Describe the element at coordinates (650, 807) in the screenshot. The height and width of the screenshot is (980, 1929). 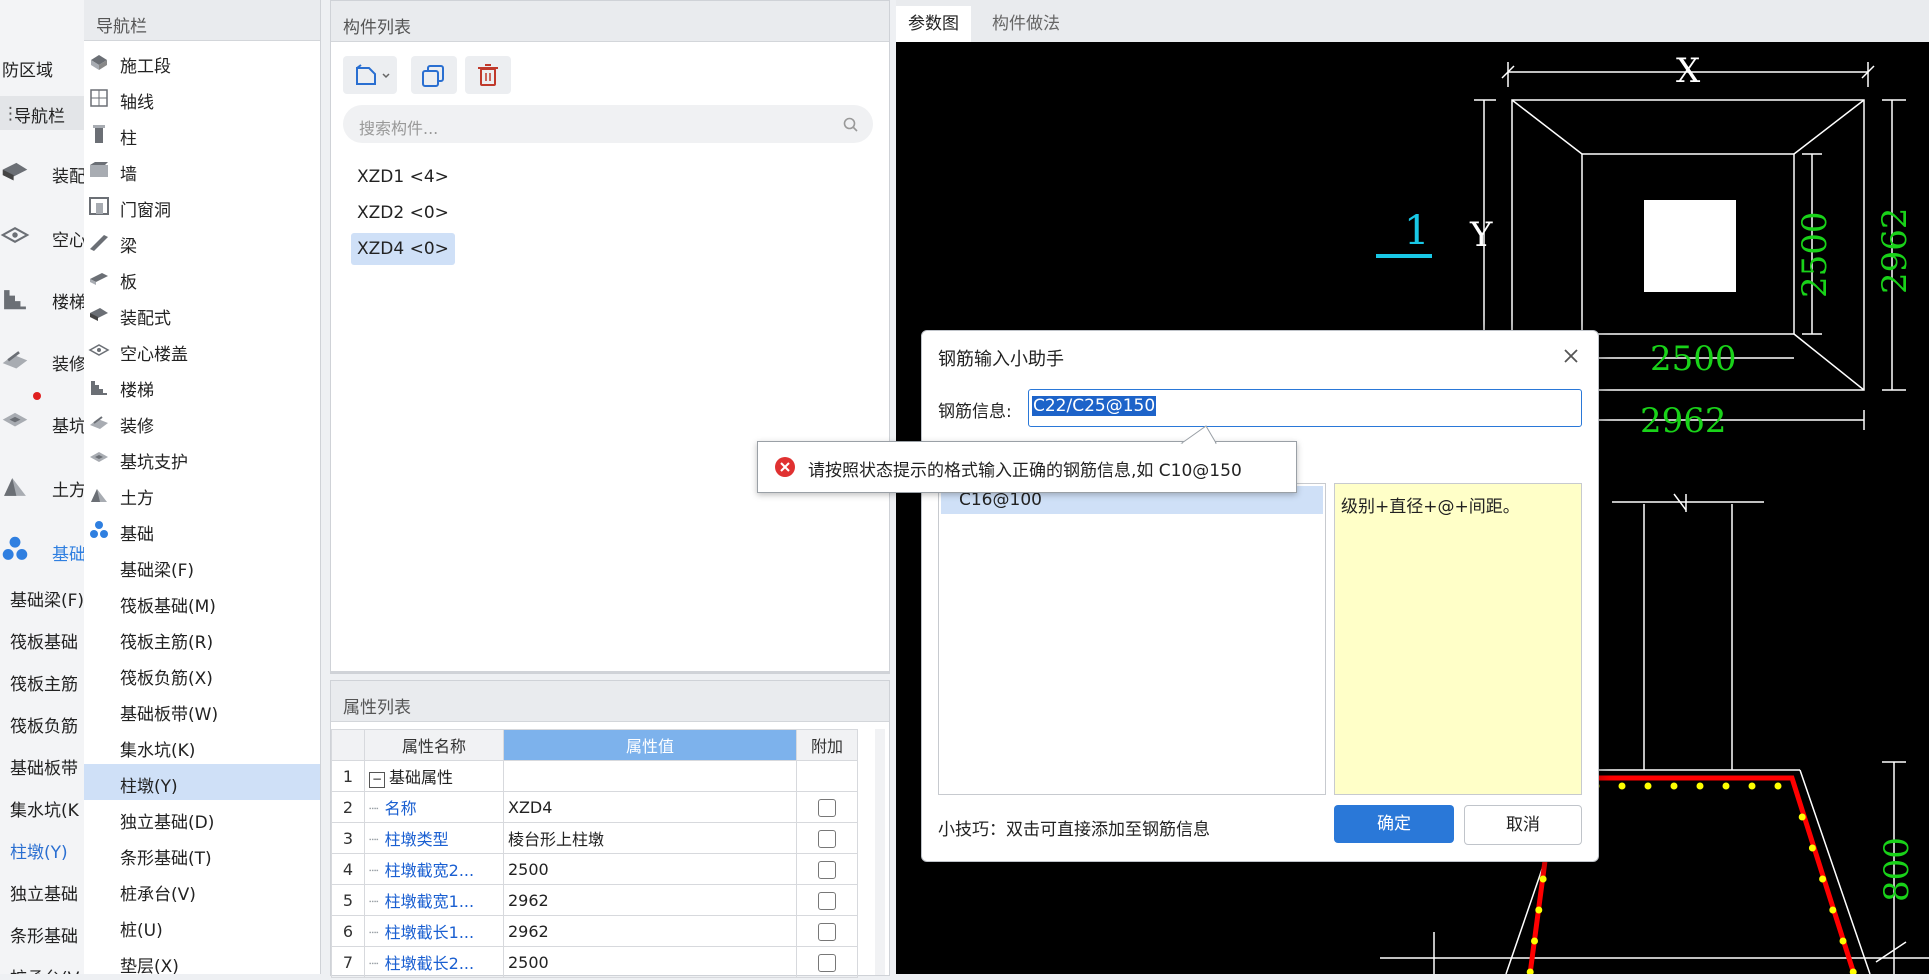
I see `prop-value-cell: XZD4` at that location.